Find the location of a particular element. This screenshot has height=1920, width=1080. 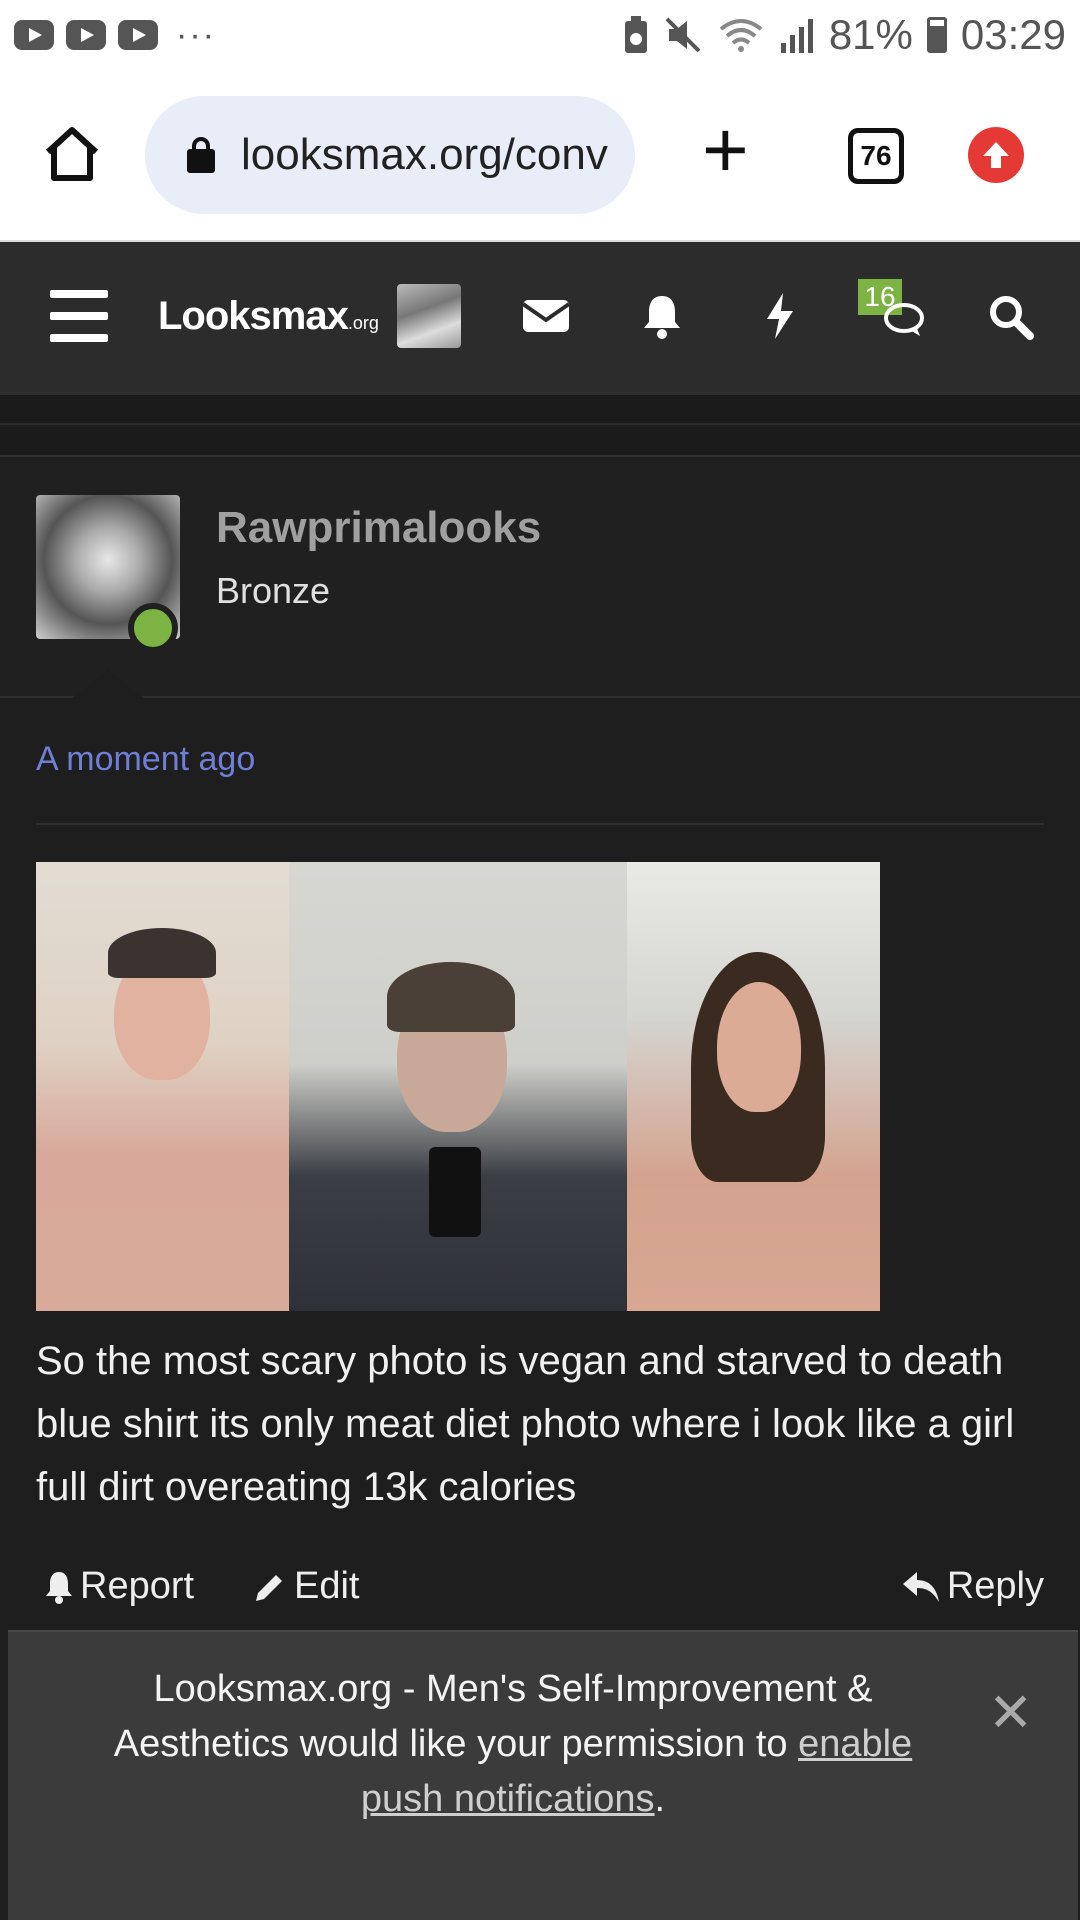

pencil-icon is located at coordinates (269, 1587).